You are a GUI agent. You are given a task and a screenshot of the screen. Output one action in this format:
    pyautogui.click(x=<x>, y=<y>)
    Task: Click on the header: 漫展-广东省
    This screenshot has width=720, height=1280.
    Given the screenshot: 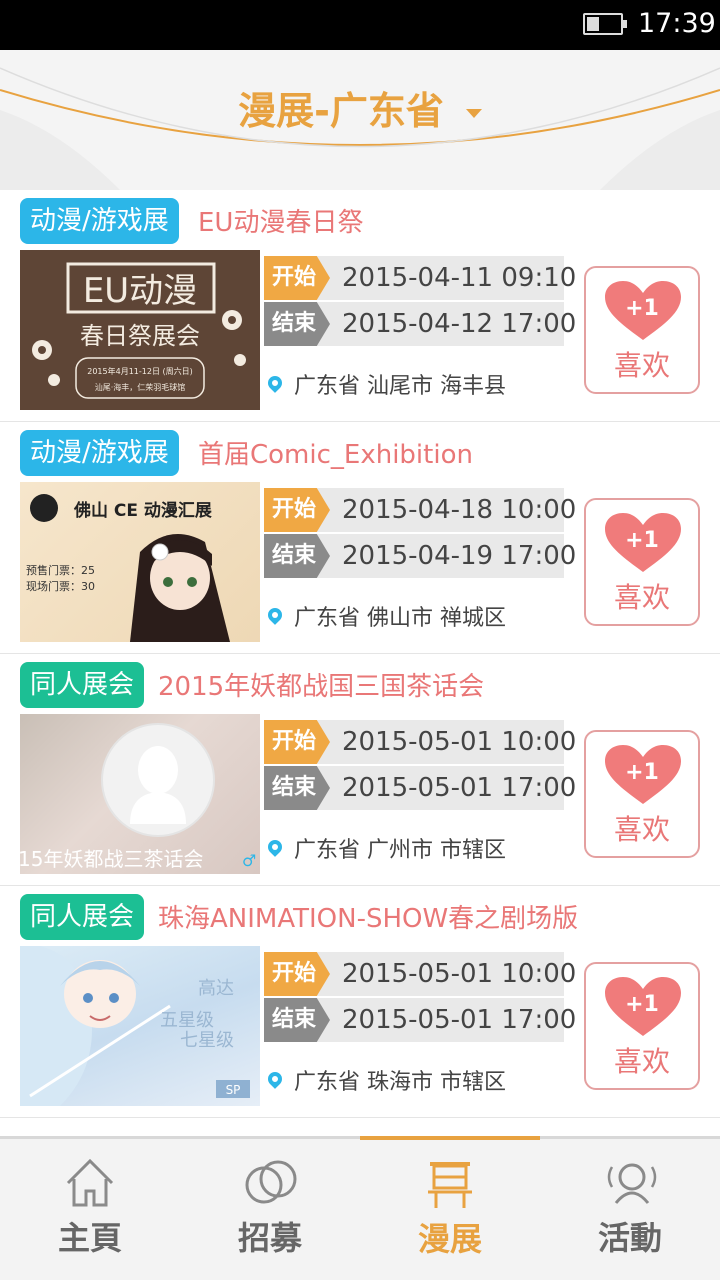 What is the action you would take?
    pyautogui.click(x=360, y=120)
    